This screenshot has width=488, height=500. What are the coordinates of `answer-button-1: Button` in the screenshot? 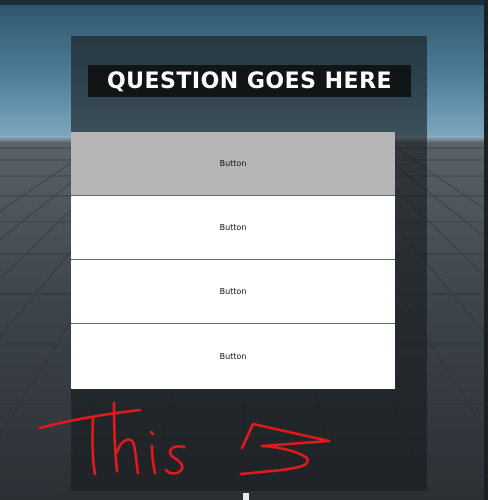 It's located at (233, 164).